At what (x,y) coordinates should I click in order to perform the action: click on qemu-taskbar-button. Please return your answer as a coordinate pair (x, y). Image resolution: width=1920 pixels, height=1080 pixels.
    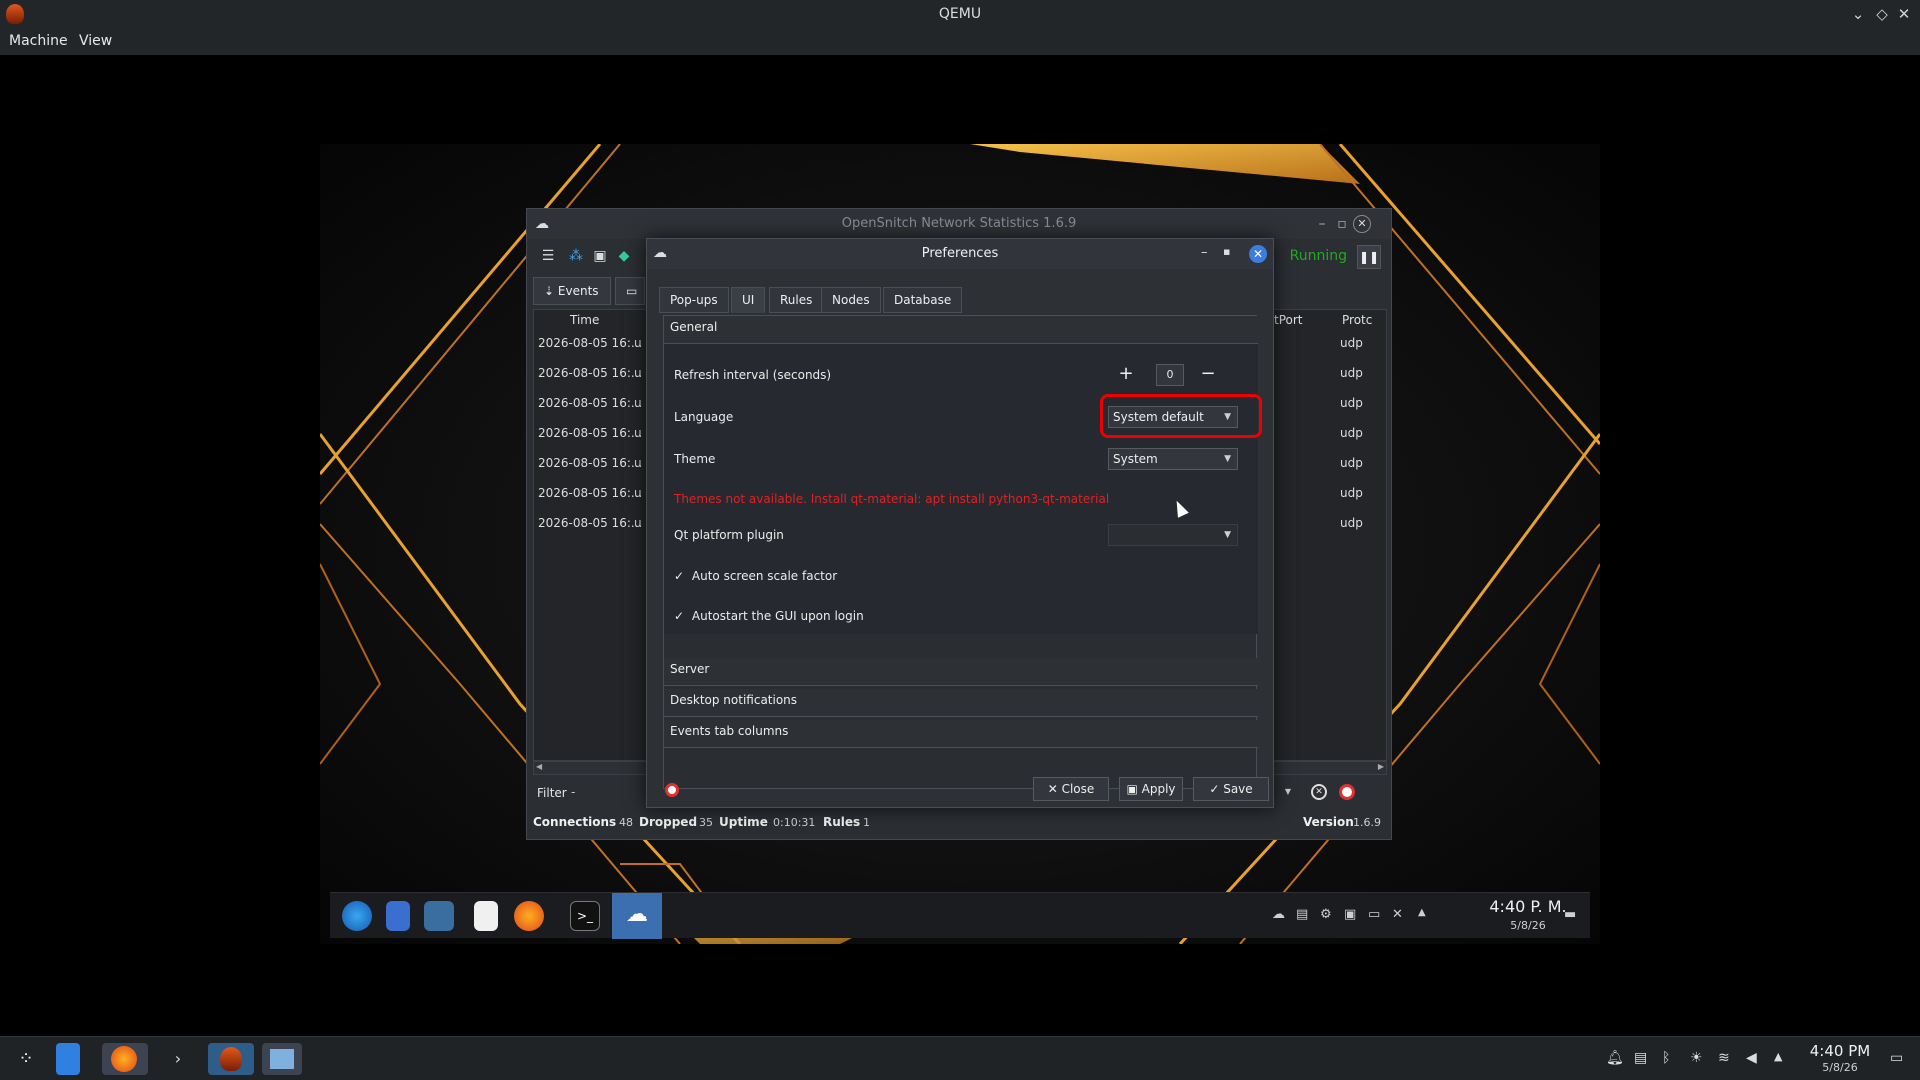
    Looking at the image, I should click on (231, 1059).